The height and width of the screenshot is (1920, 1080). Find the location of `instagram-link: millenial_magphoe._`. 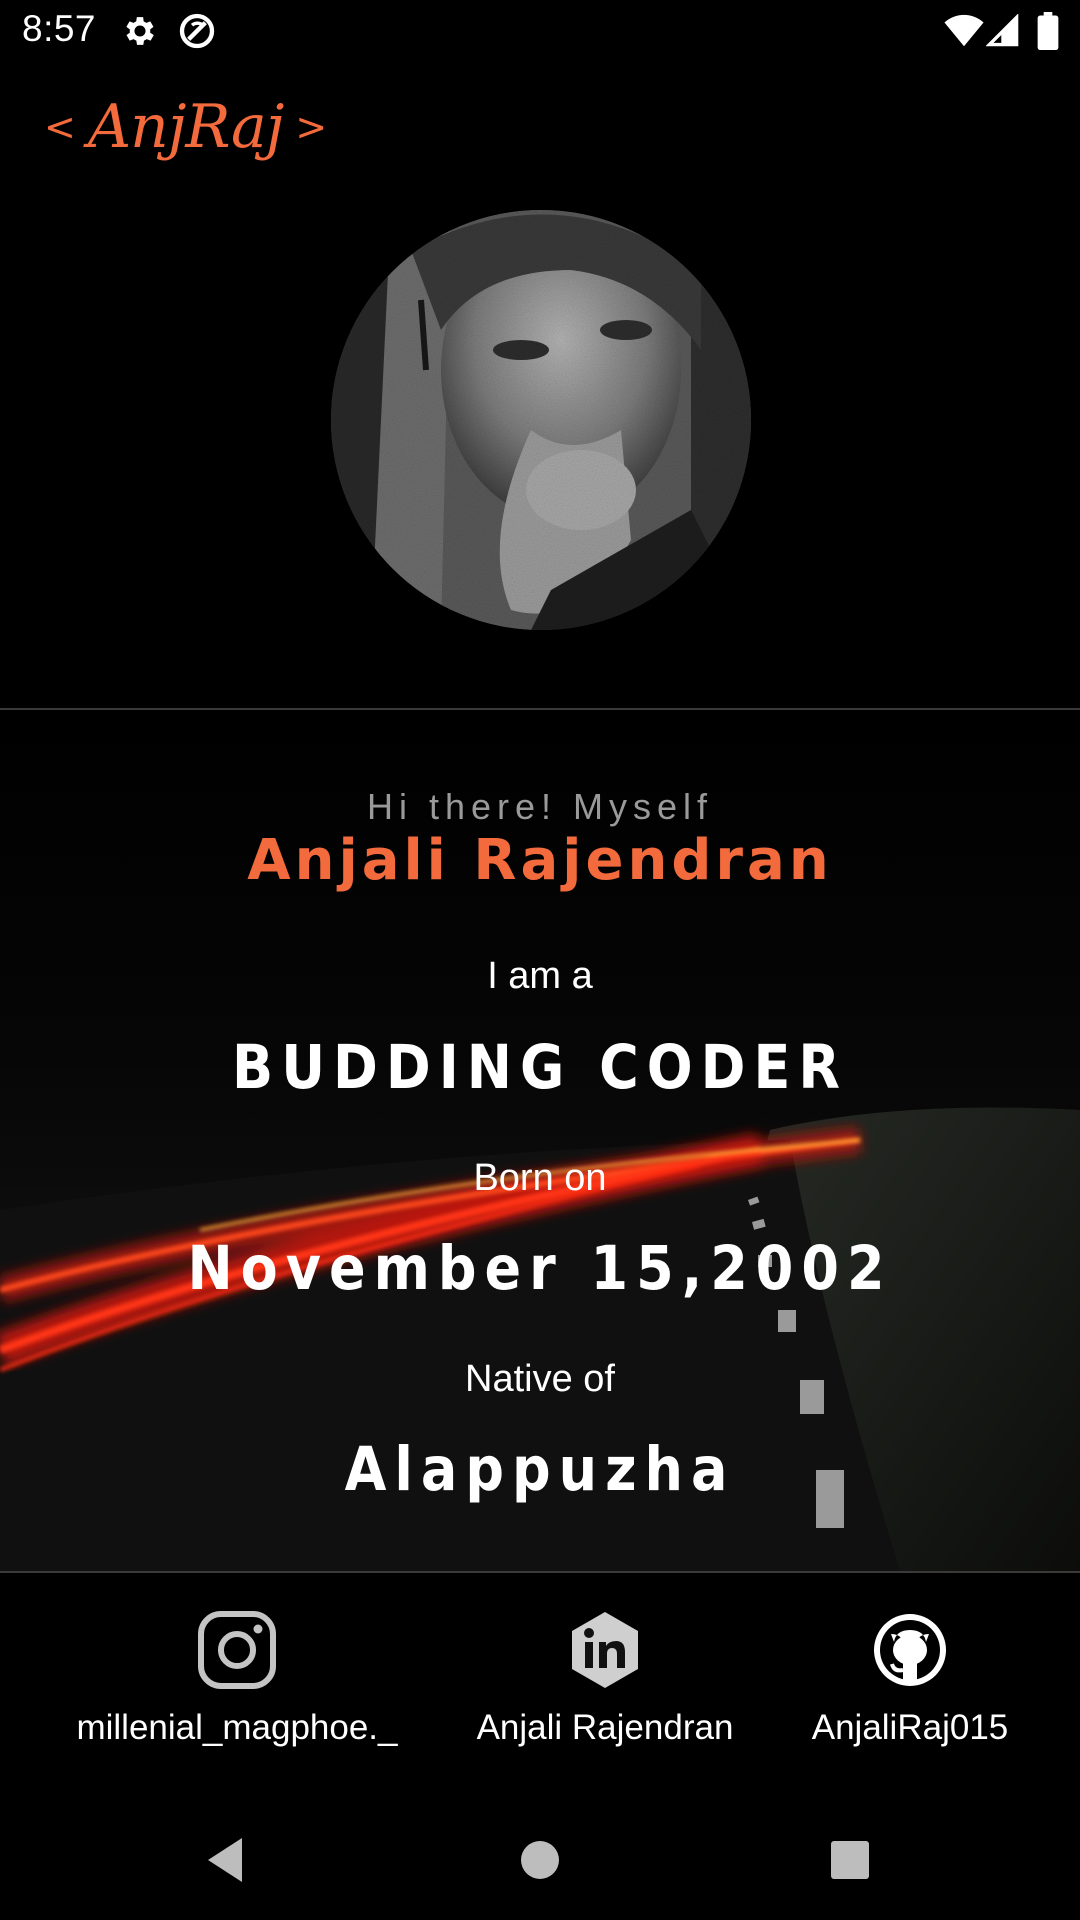

instagram-link: millenial_magphoe._ is located at coordinates (237, 1679).